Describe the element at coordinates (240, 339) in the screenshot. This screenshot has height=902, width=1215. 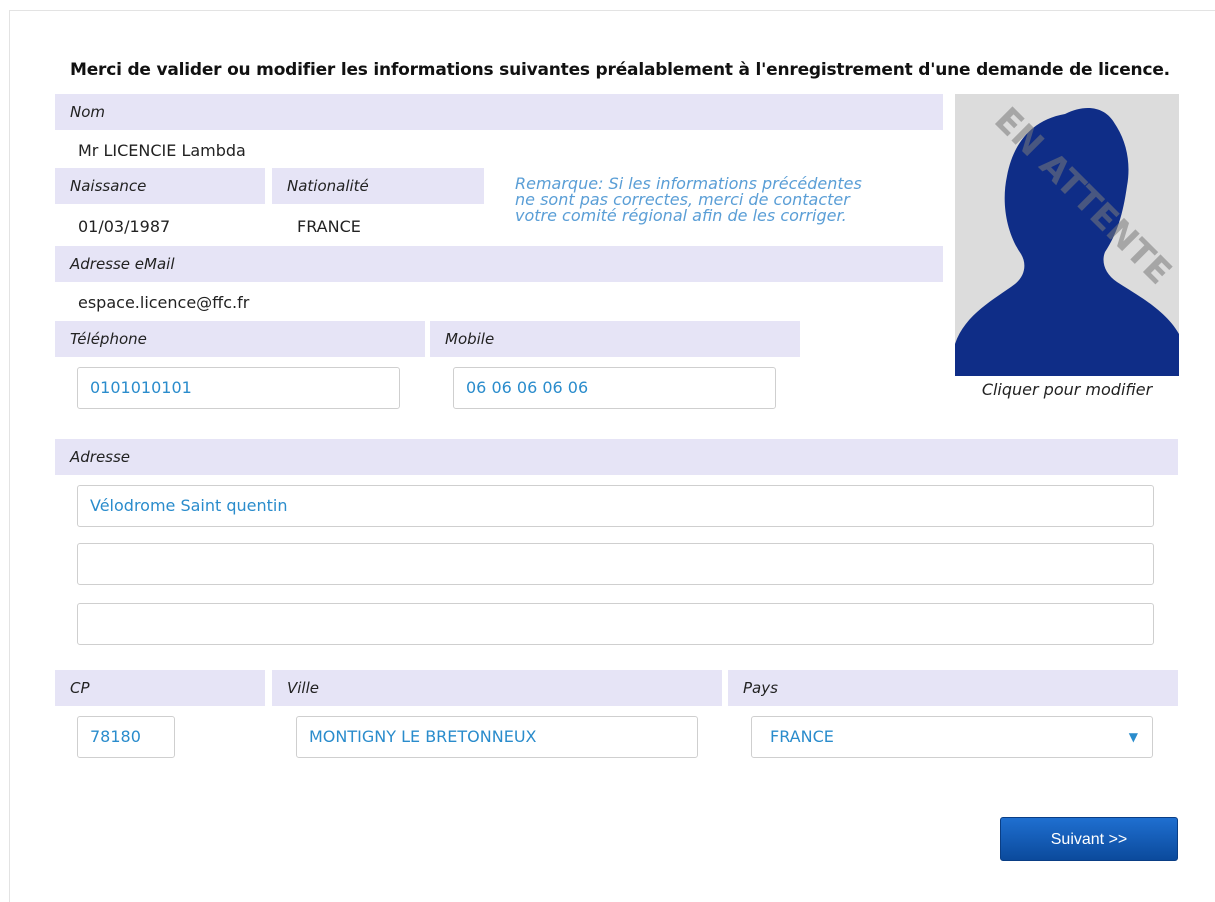
I see `telephone-label: Téléphone` at that location.